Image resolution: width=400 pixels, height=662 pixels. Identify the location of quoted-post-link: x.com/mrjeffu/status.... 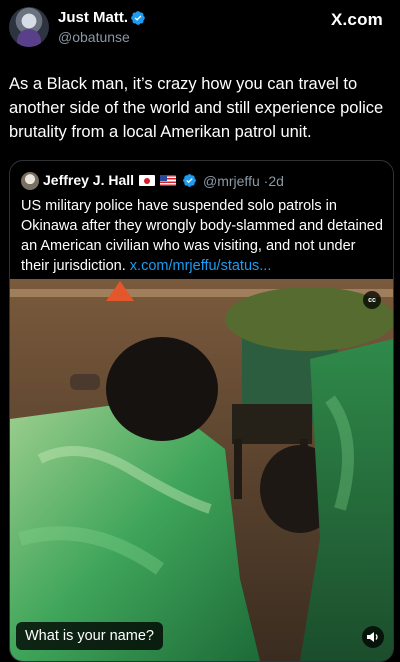
(201, 266).